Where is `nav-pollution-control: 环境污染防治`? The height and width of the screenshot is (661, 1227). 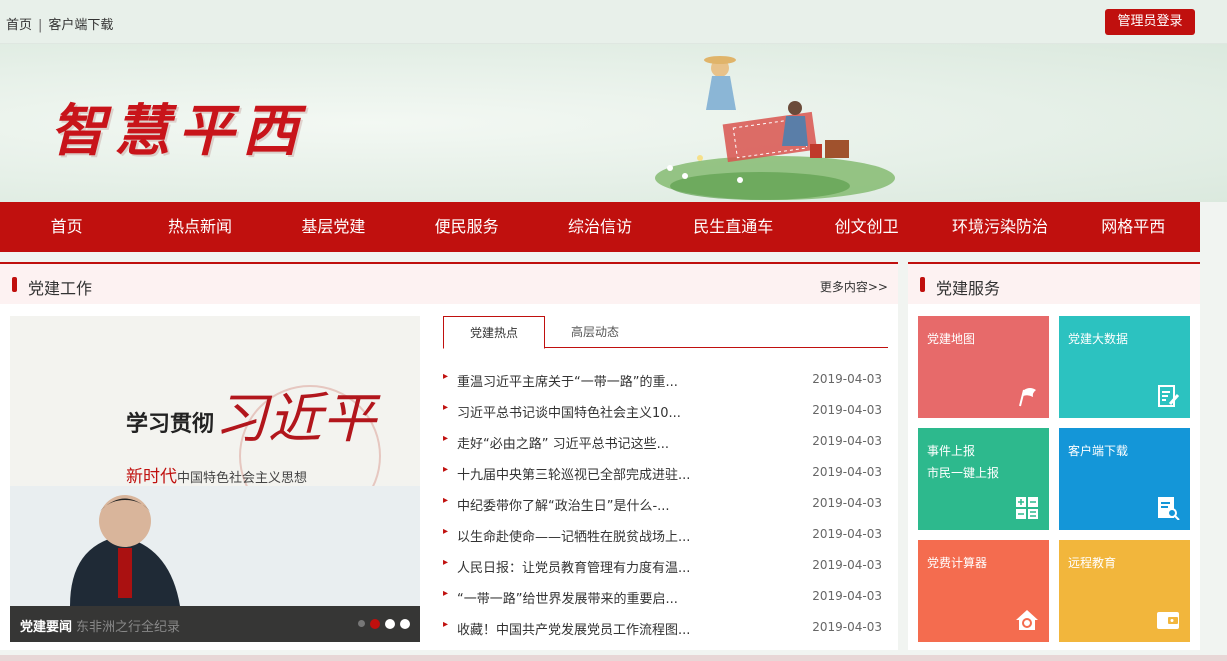
nav-pollution-control: 环境污染防治 is located at coordinates (999, 227).